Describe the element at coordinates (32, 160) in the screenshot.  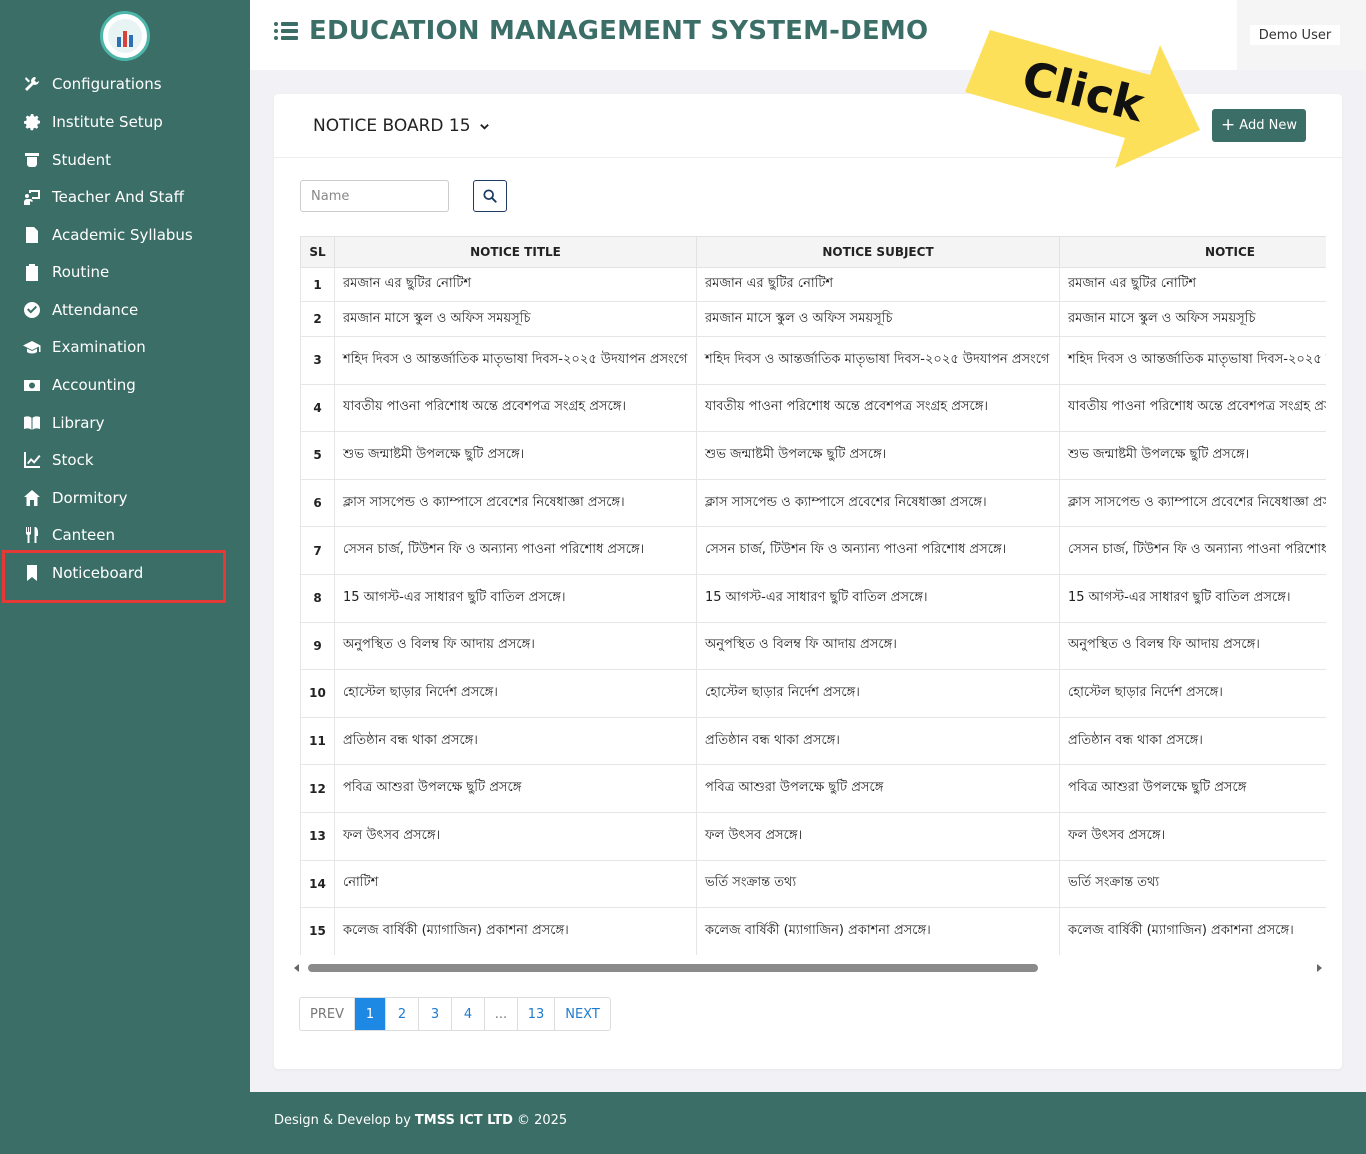
I see `student-icon` at that location.